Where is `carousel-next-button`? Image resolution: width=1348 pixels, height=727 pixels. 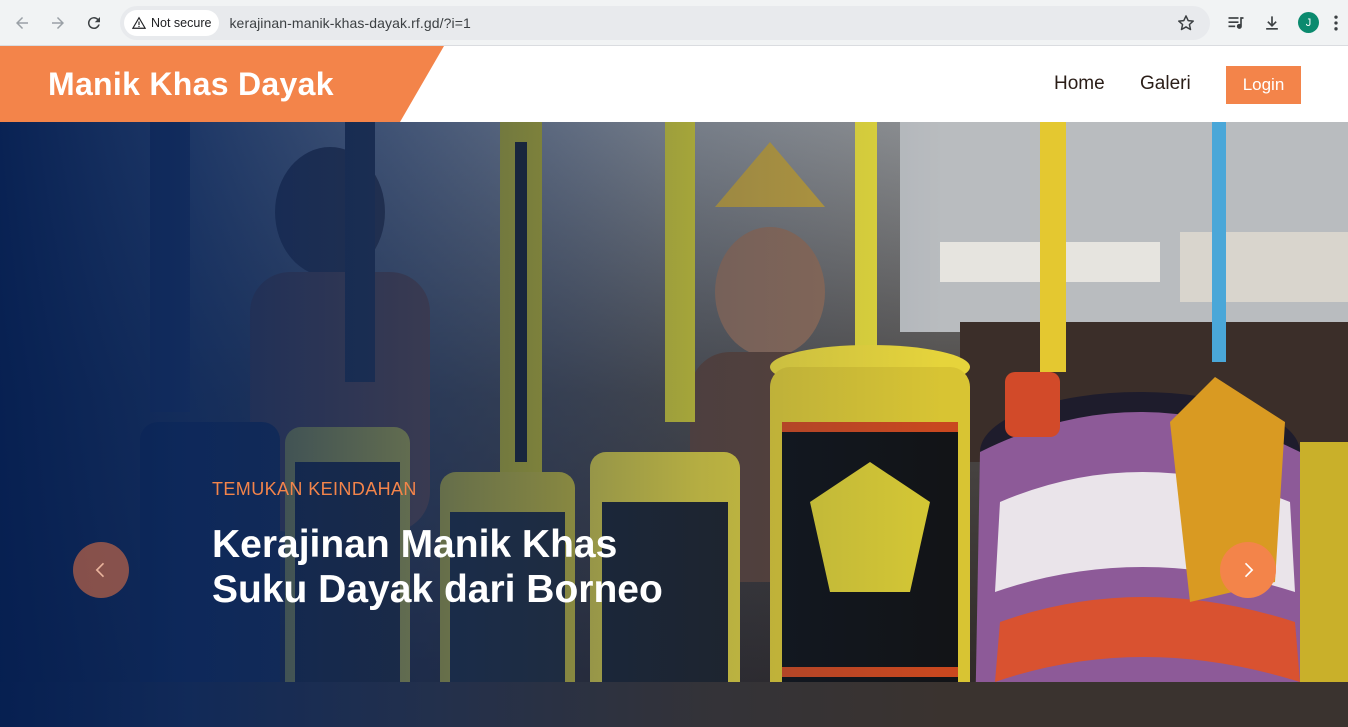
carousel-next-button is located at coordinates (1248, 570).